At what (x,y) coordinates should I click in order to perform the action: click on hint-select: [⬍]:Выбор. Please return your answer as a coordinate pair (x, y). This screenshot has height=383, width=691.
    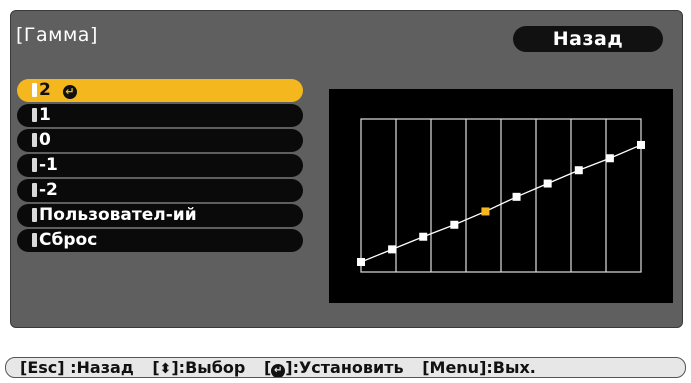
    Looking at the image, I should click on (199, 367).